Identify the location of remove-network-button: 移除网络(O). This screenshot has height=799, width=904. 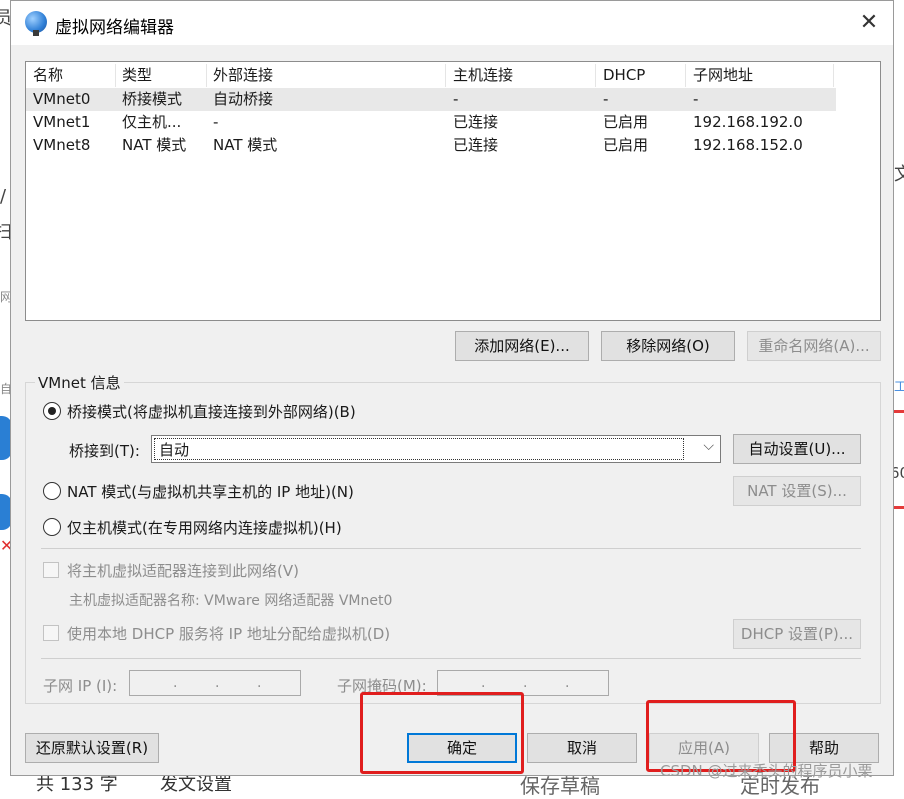
(668, 346).